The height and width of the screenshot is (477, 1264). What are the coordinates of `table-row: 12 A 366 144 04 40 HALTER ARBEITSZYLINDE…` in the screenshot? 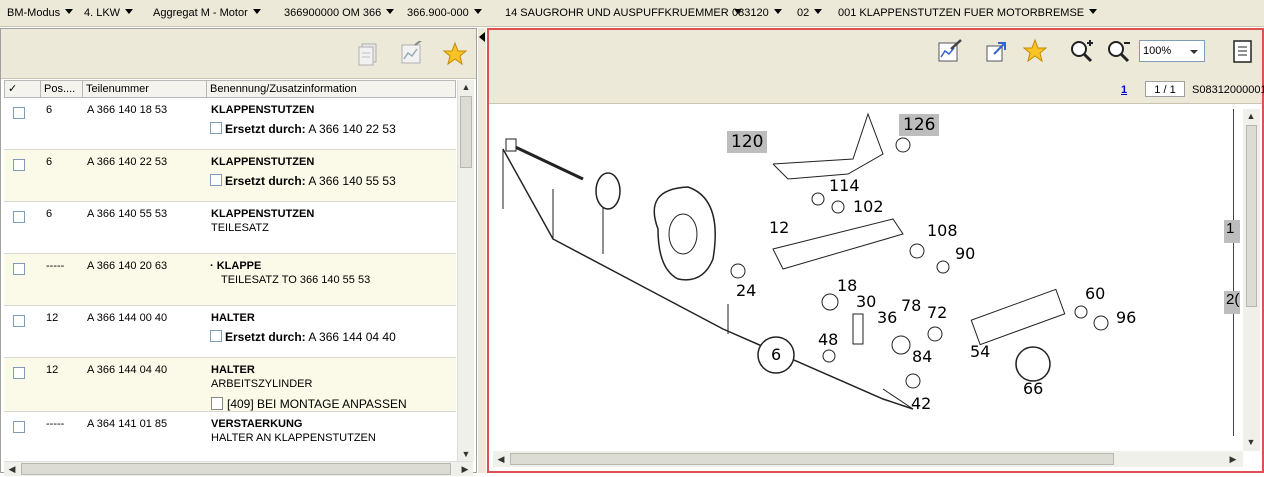 It's located at (230, 385).